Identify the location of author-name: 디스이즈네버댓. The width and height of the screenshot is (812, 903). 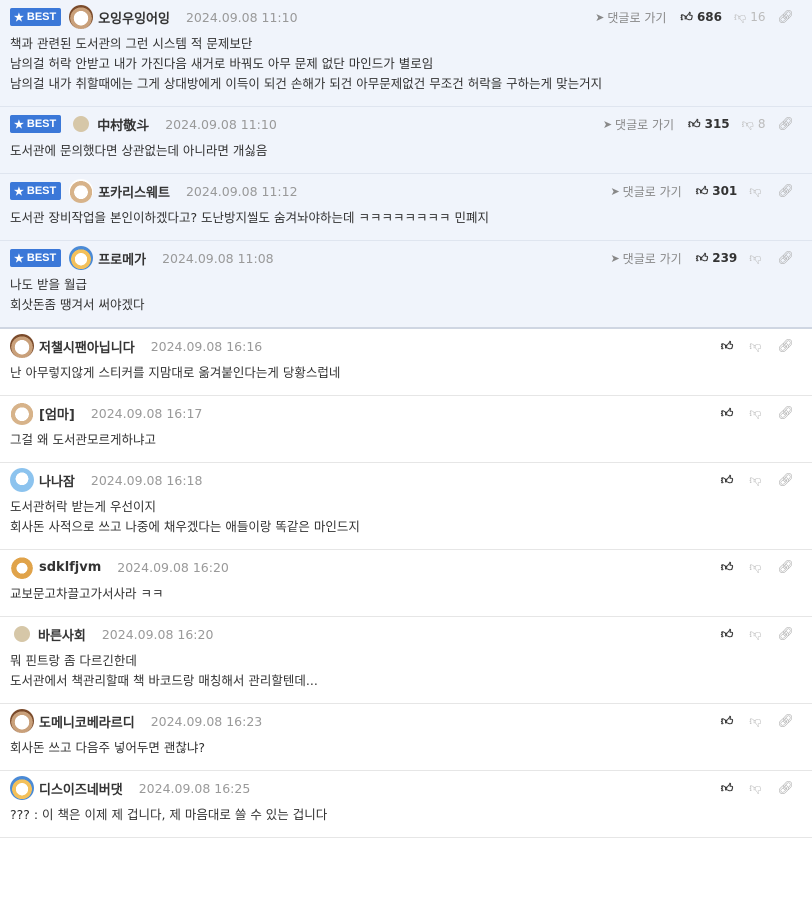
(81, 788).